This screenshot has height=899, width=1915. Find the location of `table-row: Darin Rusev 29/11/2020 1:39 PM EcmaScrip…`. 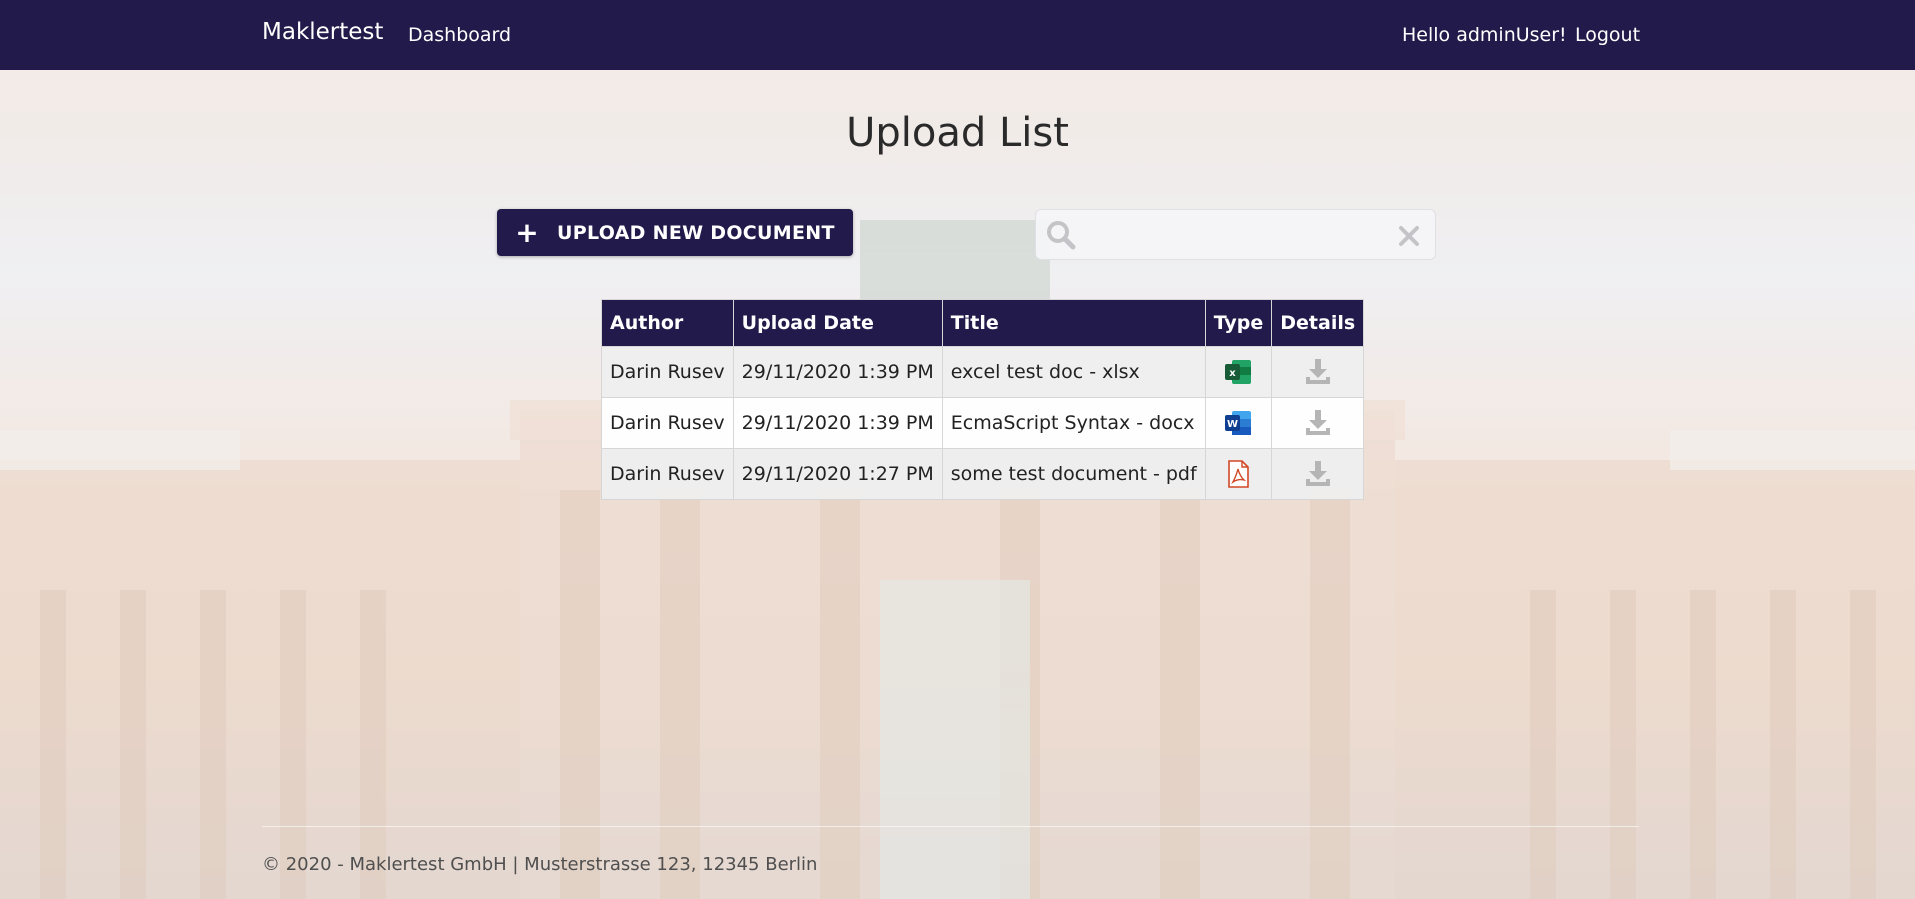

table-row: Darin Rusev 29/11/2020 1:39 PM EcmaScrip… is located at coordinates (983, 423).